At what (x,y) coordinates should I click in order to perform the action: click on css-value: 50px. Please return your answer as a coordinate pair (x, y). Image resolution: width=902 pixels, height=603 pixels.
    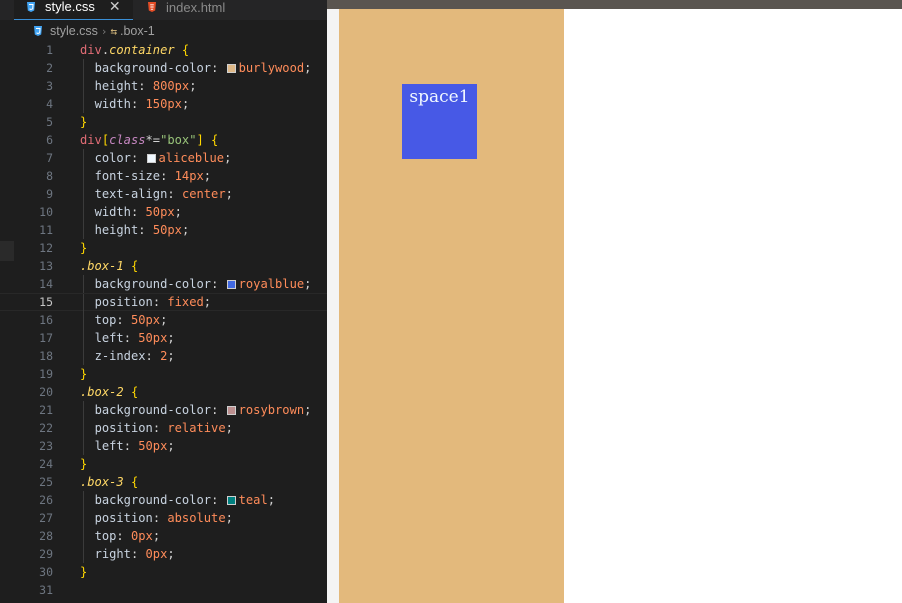
    Looking at the image, I should click on (160, 212).